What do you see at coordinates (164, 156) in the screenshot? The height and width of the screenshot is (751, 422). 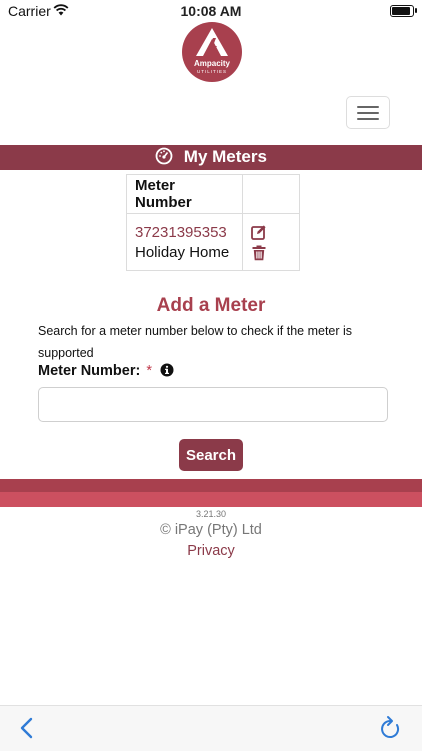 I see `gauge-icon` at bounding box center [164, 156].